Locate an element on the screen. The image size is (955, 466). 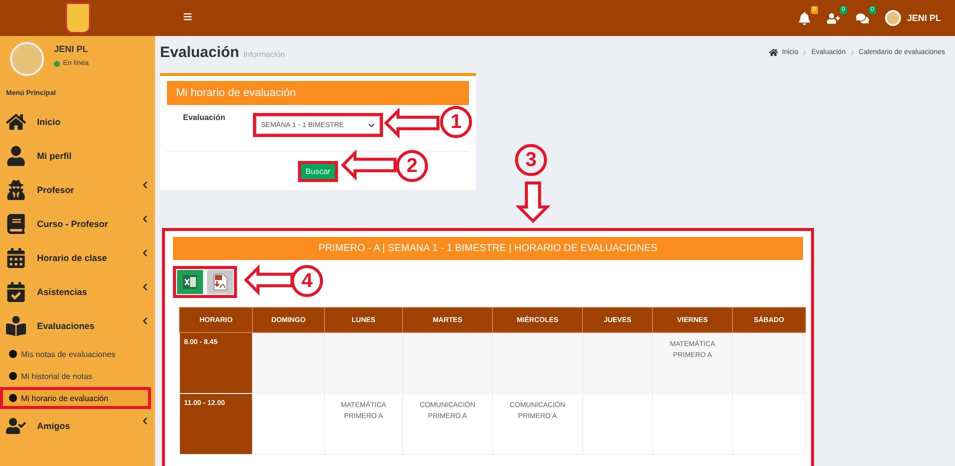
calendar-icon is located at coordinates (16, 258).